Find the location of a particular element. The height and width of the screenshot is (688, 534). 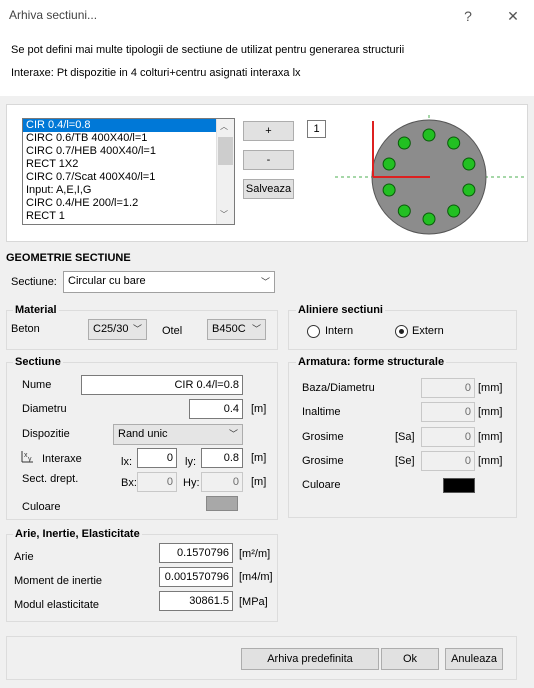

cancel-button: Anuleaza is located at coordinates (474, 659).